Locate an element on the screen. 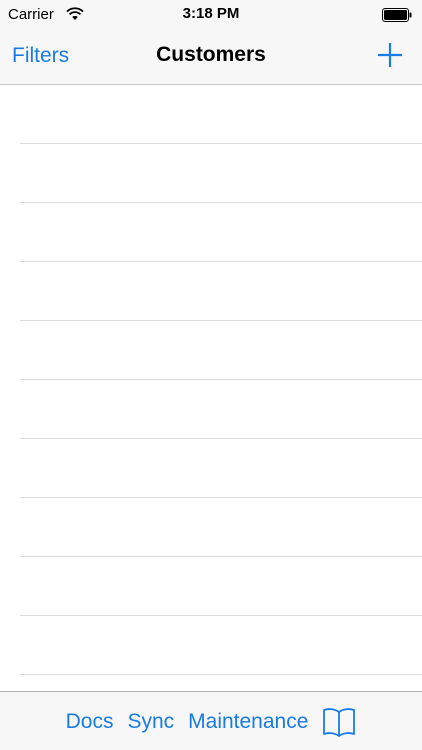  page-title: Customers is located at coordinates (211, 54).